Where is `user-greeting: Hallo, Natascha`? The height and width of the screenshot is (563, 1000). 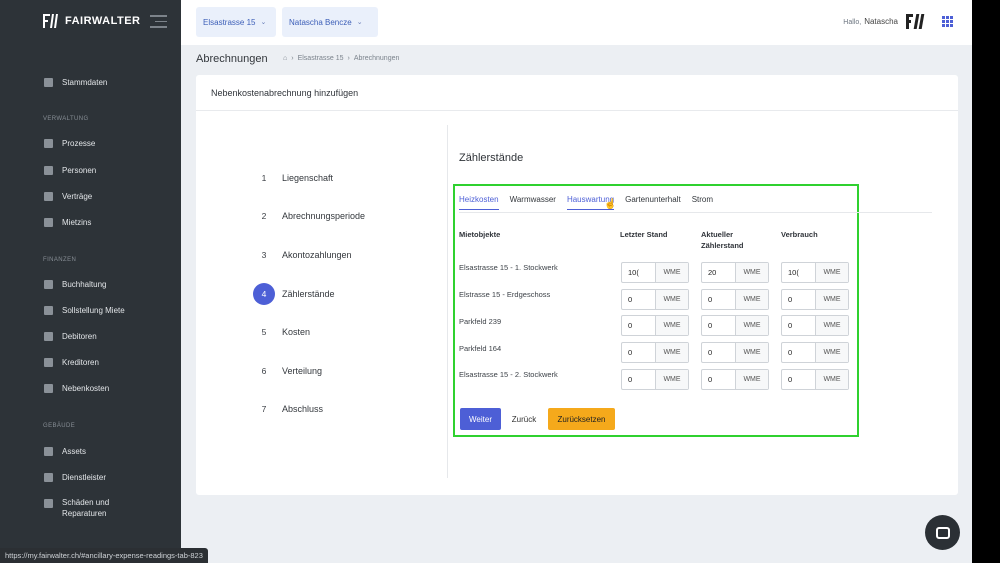 user-greeting: Hallo, Natascha is located at coordinates (870, 21).